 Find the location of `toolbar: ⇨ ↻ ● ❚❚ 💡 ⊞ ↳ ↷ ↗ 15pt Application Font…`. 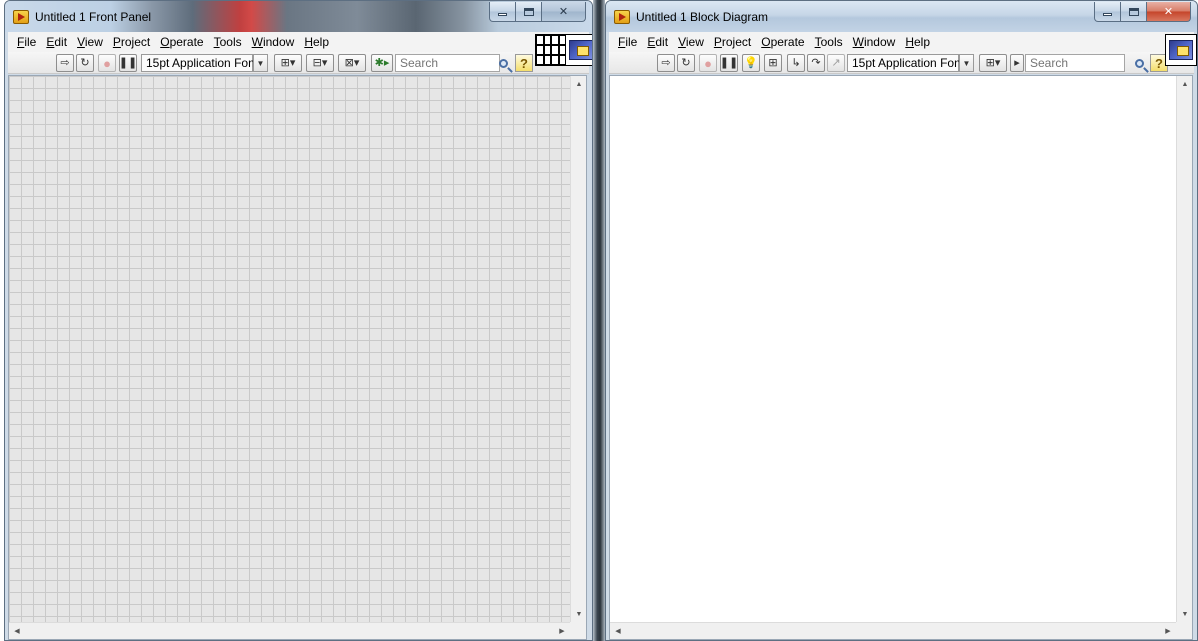

toolbar: ⇨ ↻ ● ❚❚ 💡 ⊞ ↳ ↷ ↗ 15pt Application Font… is located at coordinates (901, 63).